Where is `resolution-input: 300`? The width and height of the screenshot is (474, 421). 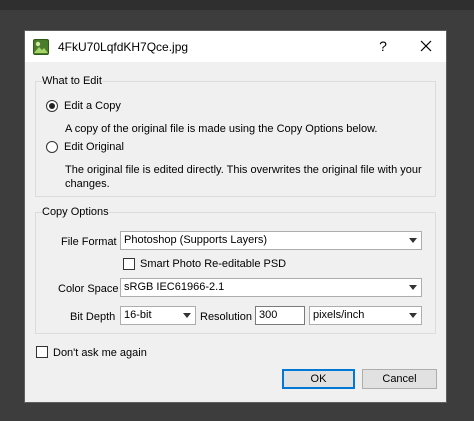 resolution-input: 300 is located at coordinates (280, 315).